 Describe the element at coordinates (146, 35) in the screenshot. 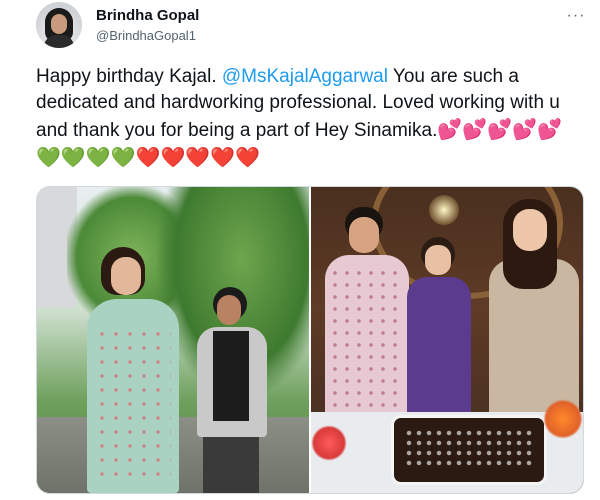

I see `author-handle: @BrindhaGopal1` at that location.